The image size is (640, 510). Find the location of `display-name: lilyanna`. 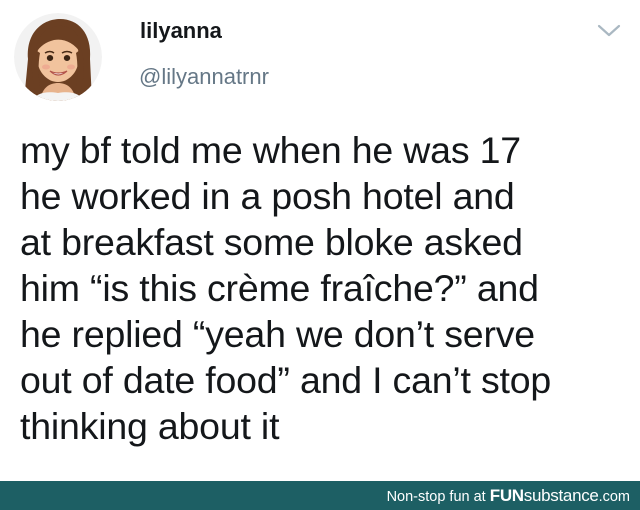

display-name: lilyanna is located at coordinates (181, 31).